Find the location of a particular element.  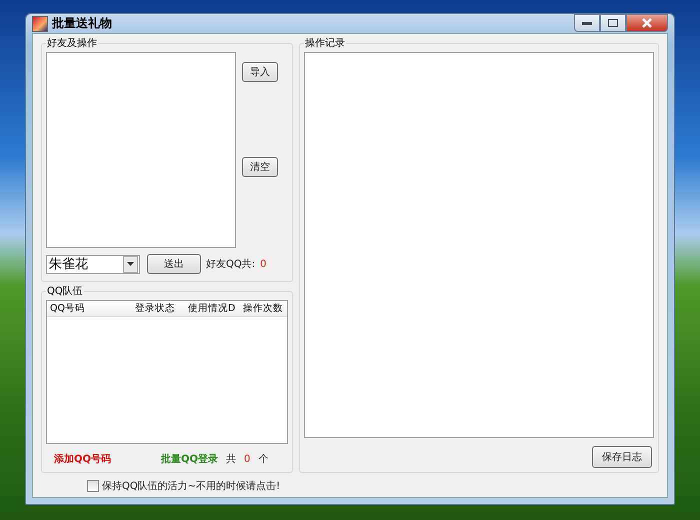

group-title: 好友及操作 is located at coordinates (72, 43).